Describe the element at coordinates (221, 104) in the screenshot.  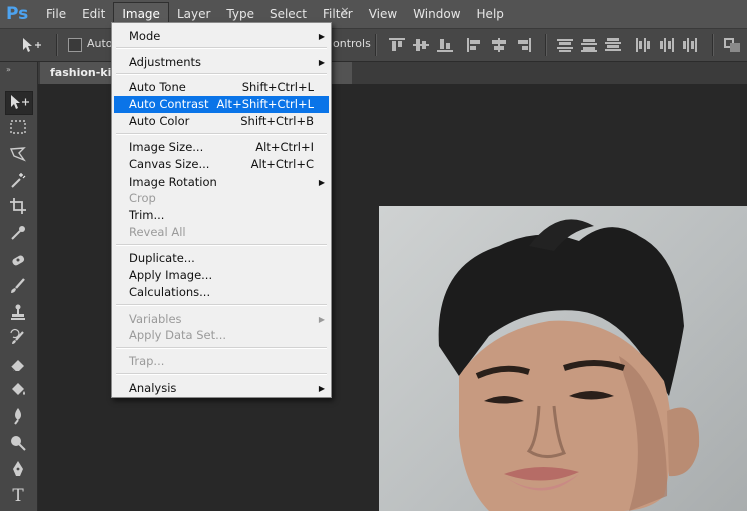
I see `menu-item-auto-contrast: Auto Contrast Alt+Shift+Ctrl+L` at that location.